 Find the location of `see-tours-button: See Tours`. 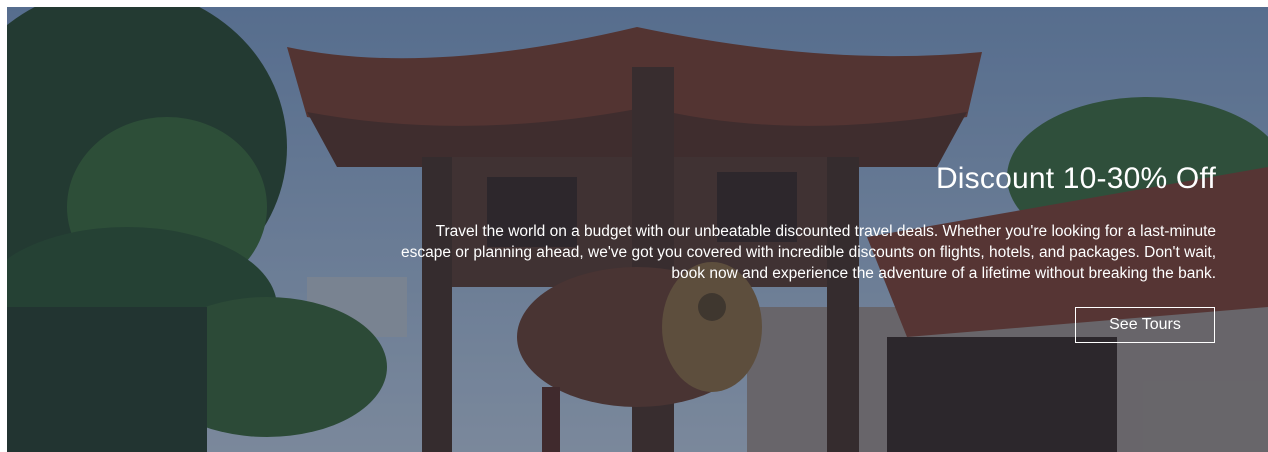

see-tours-button: See Tours is located at coordinates (1145, 325).